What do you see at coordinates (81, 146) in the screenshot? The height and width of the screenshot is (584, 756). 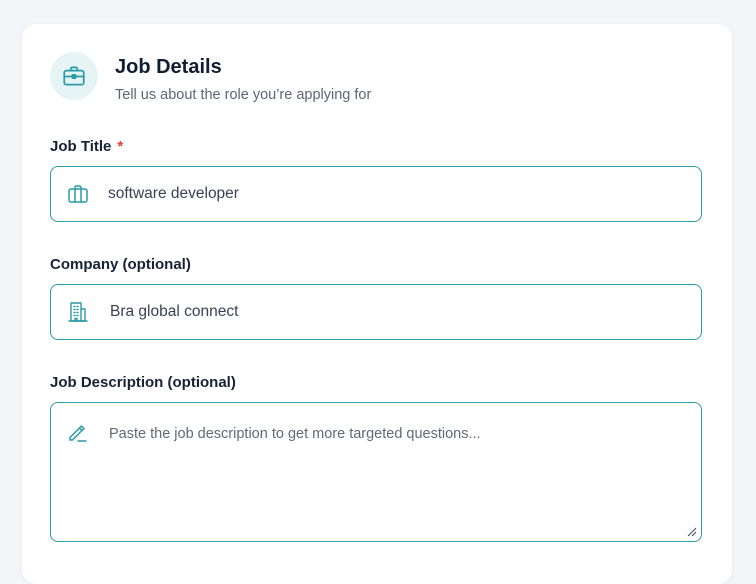 I see `job-title-label-text: Job Title` at bounding box center [81, 146].